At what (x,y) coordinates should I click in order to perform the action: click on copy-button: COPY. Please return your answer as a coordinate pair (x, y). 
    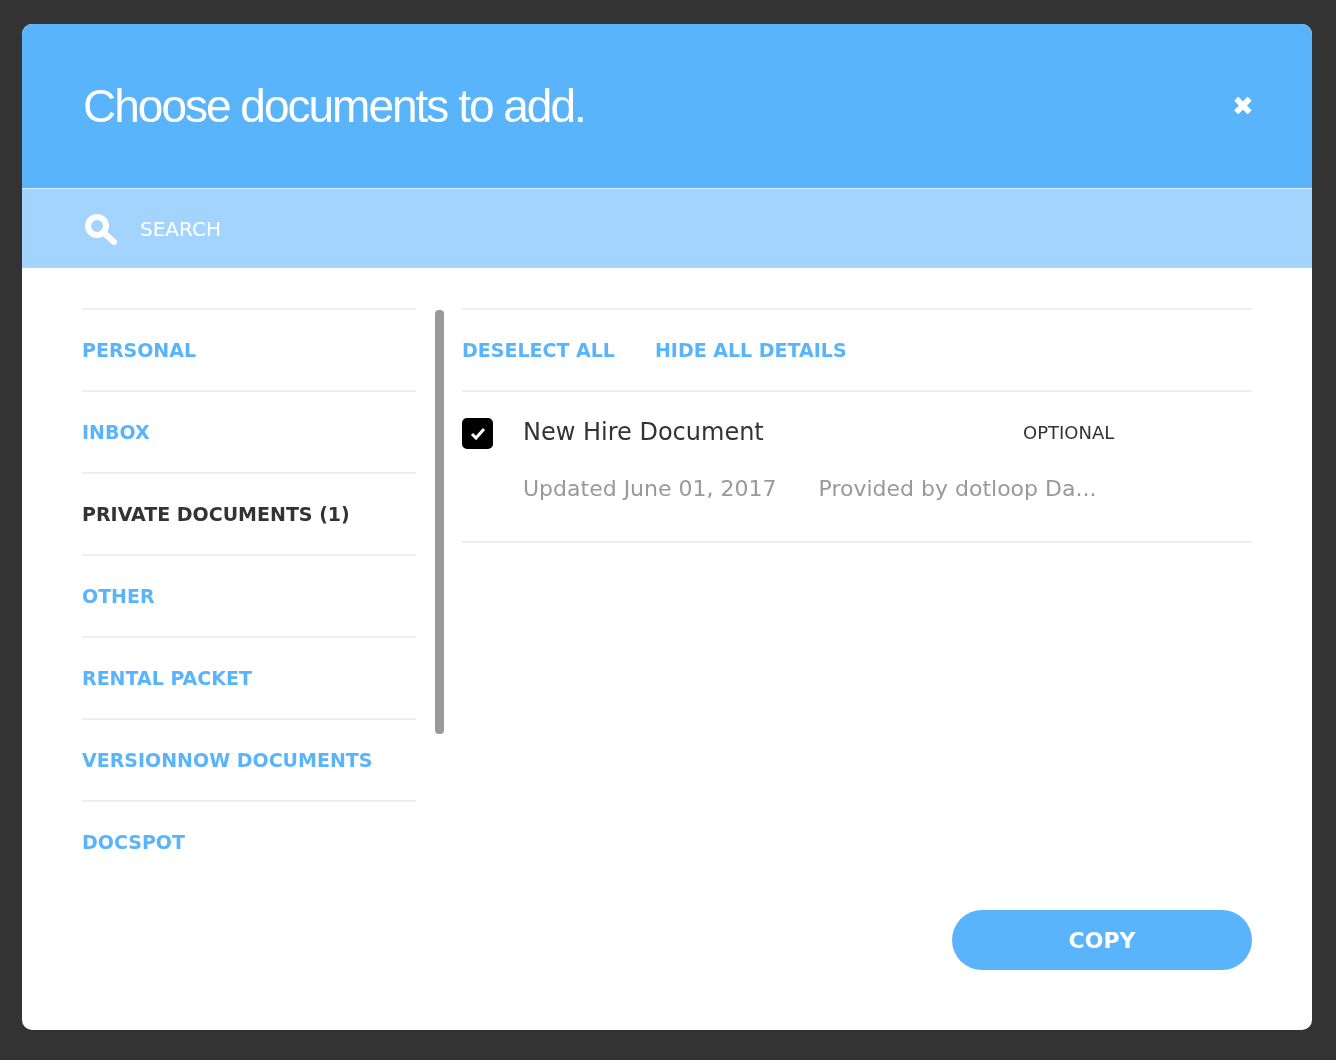
    Looking at the image, I should click on (1102, 940).